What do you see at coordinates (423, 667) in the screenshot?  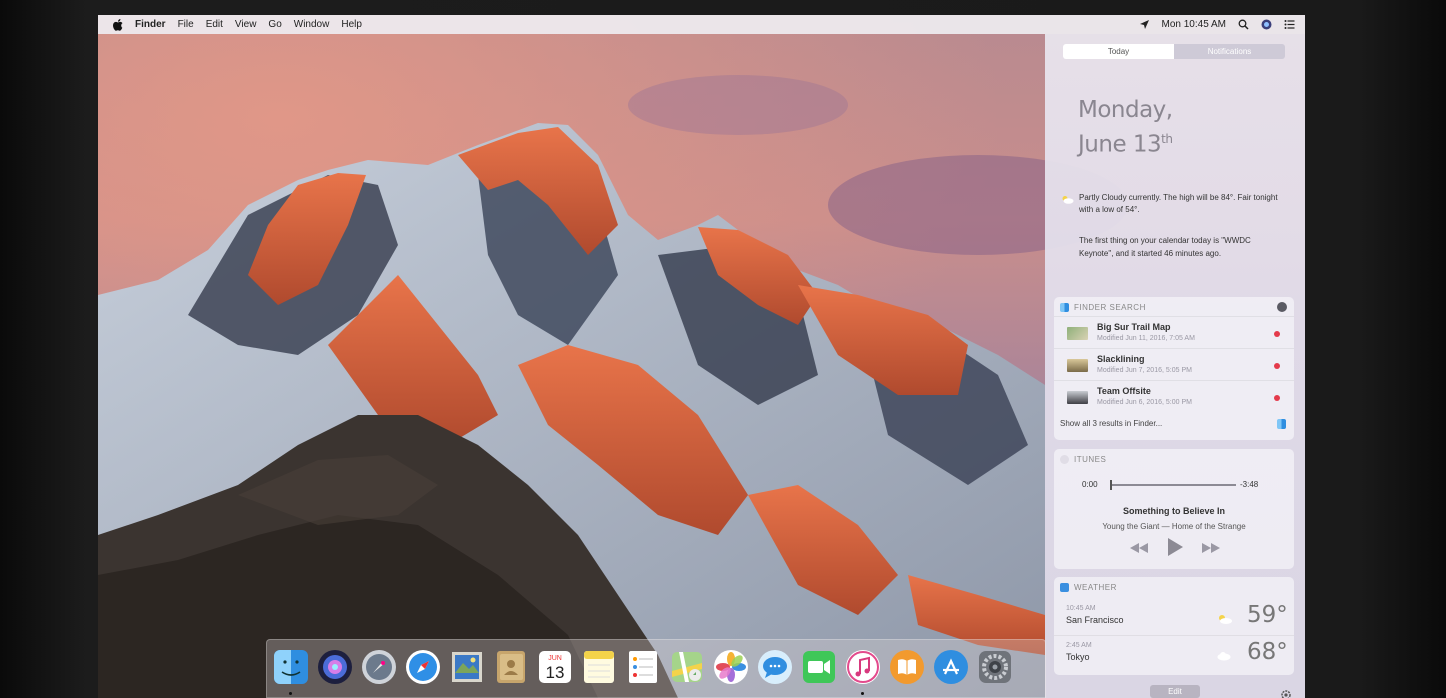 I see `safari-icon` at bounding box center [423, 667].